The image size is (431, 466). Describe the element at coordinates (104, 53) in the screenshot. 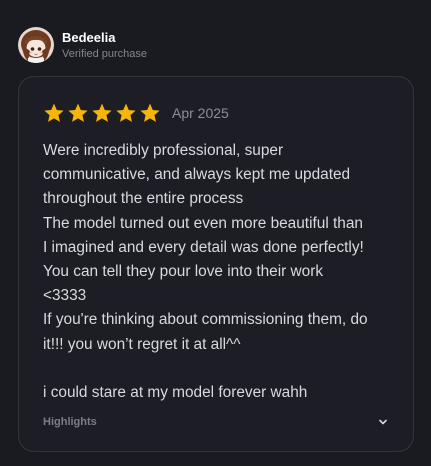

I see `verified-purchase-label: Verified purchase` at that location.